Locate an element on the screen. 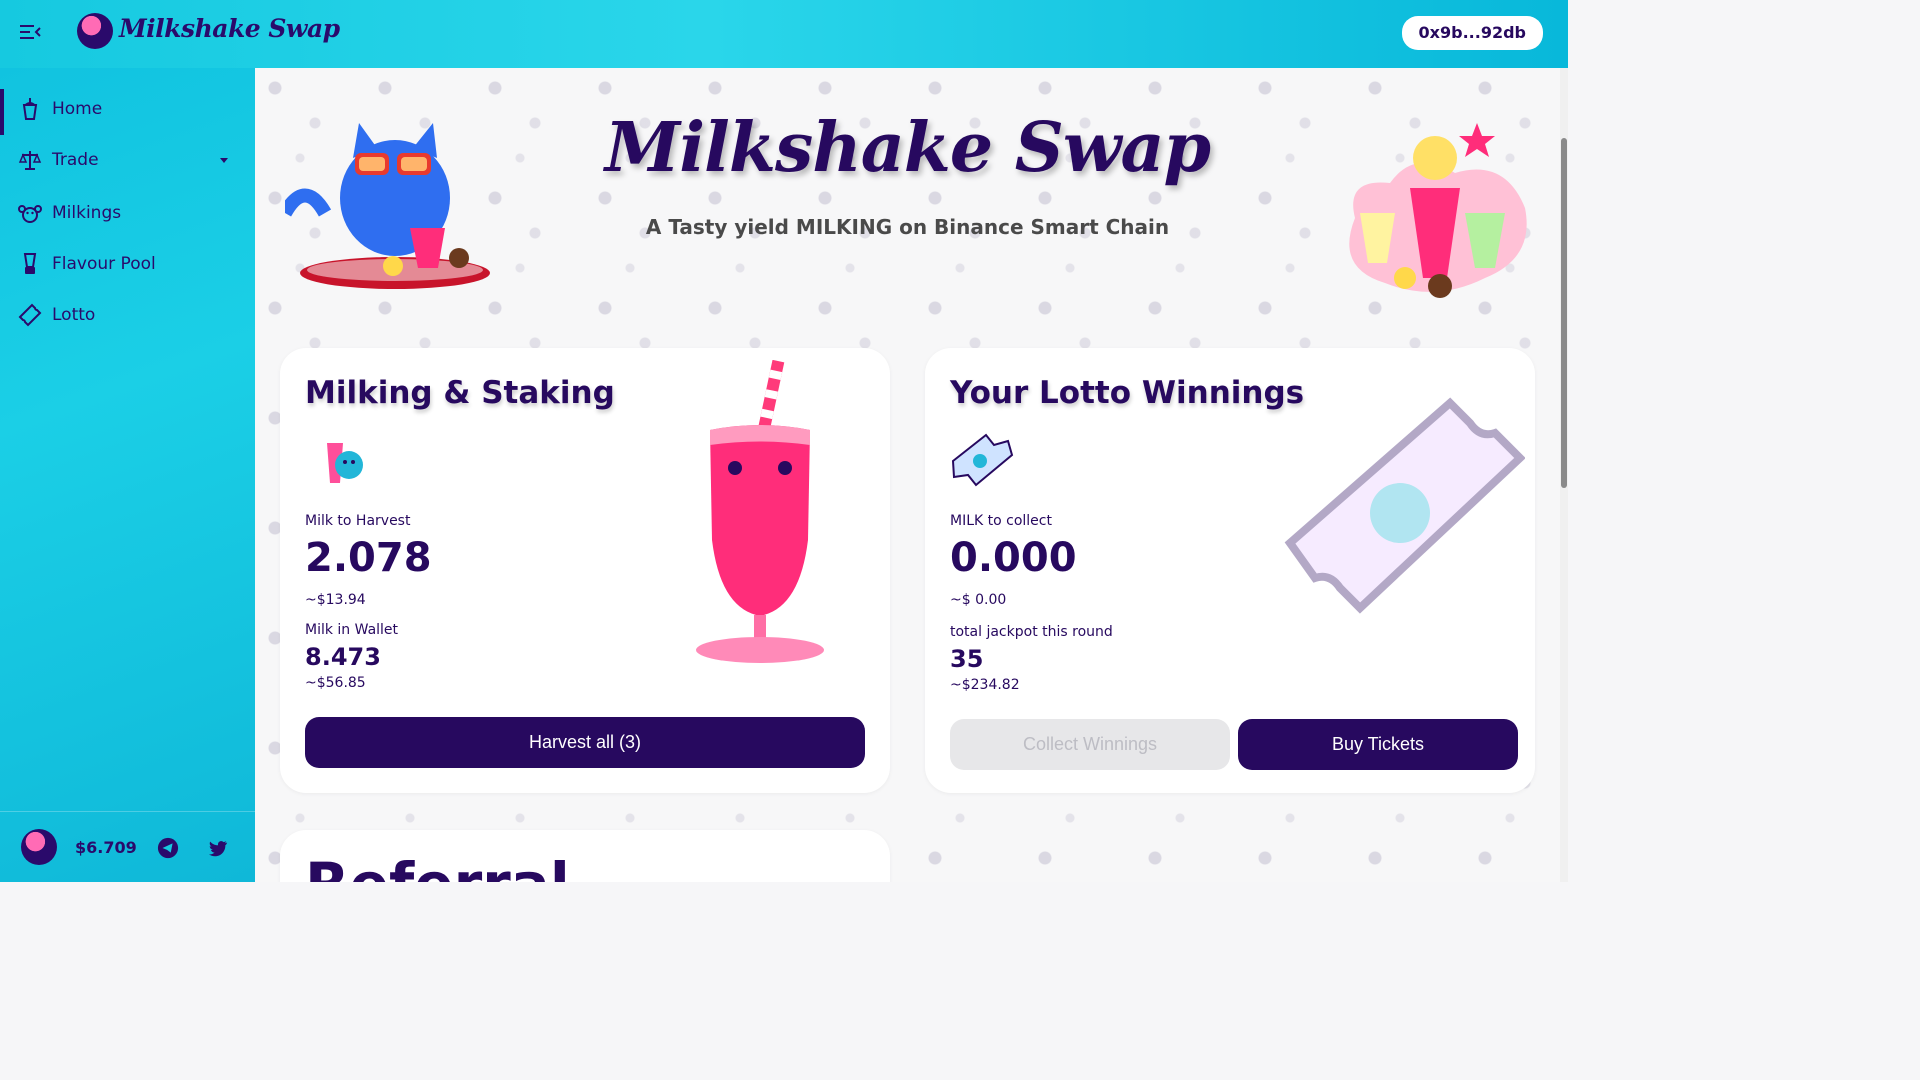  harvest-label: Milk to Harvest is located at coordinates (358, 521).